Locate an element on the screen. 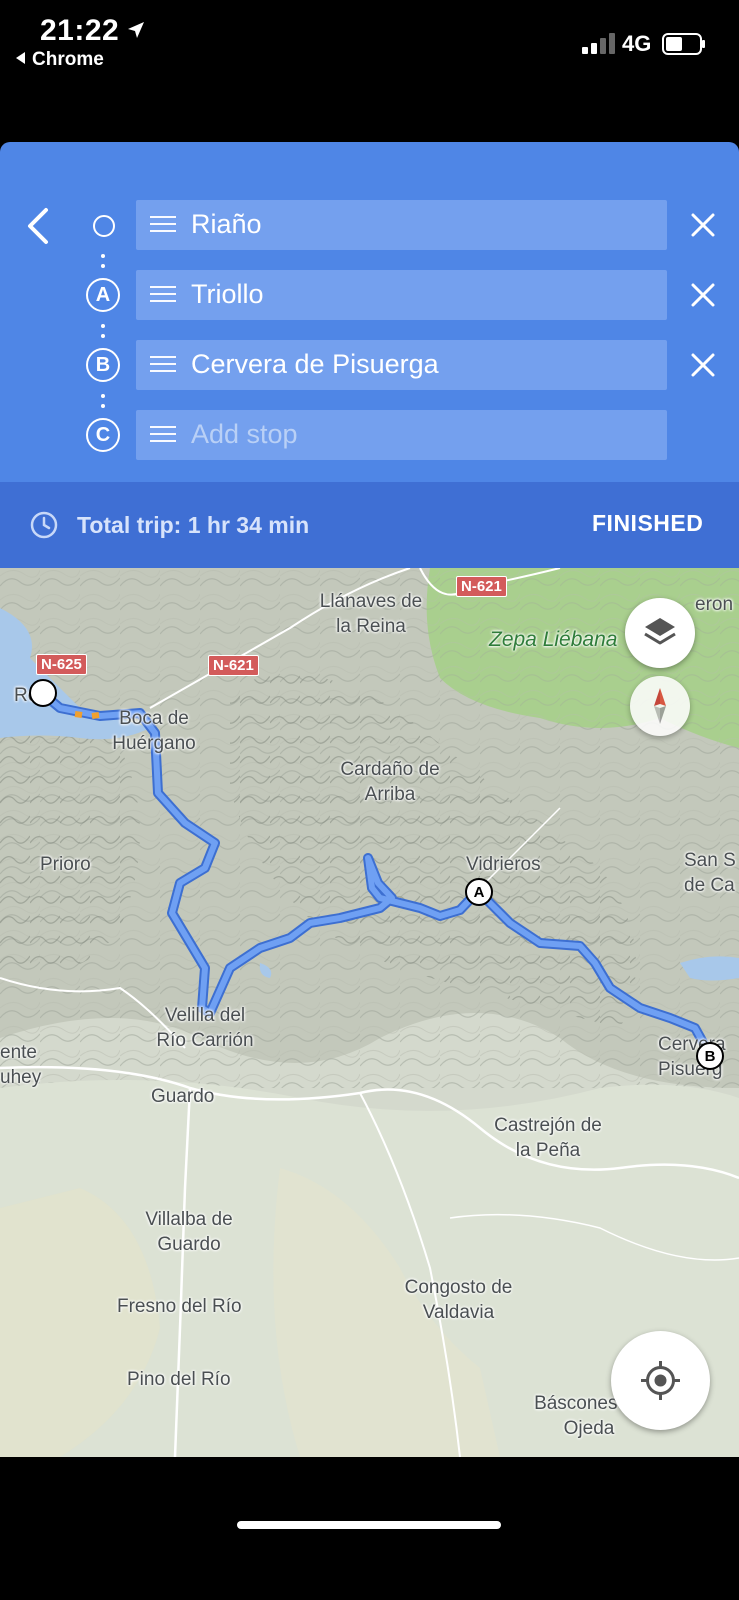  back-app-label: Chrome is located at coordinates (68, 59).